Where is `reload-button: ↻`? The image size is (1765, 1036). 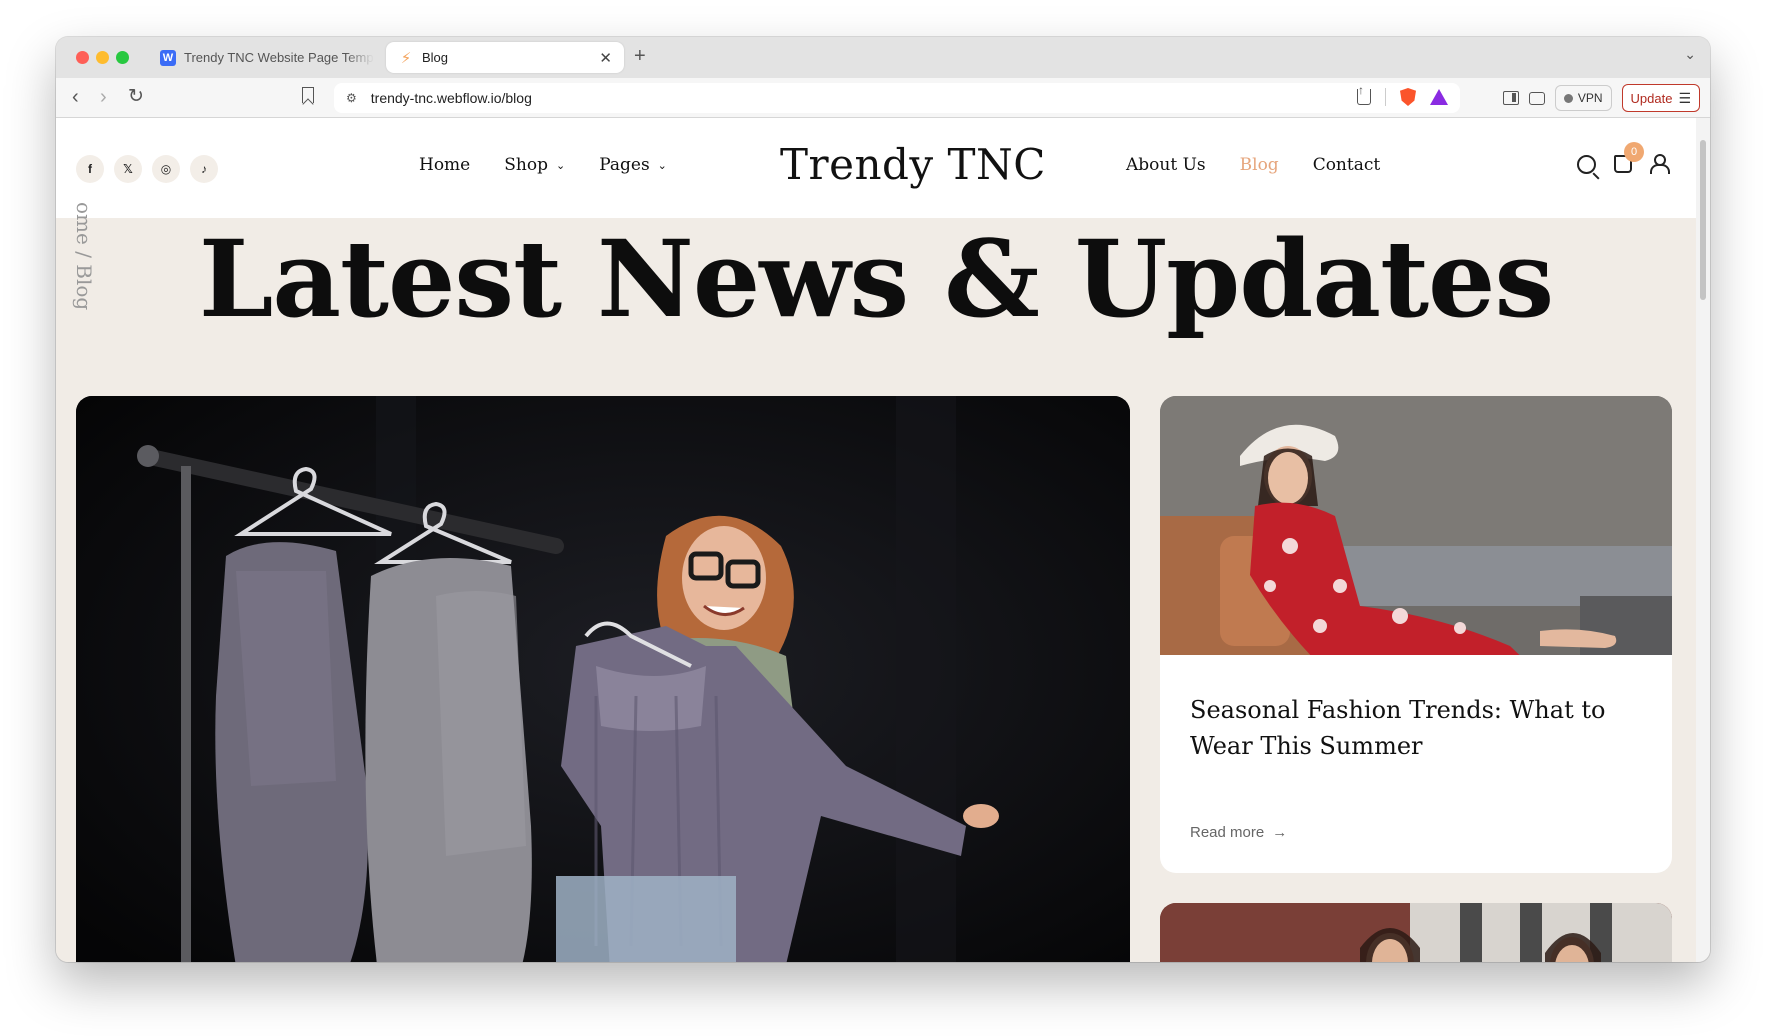
reload-button: ↻ is located at coordinates (136, 97).